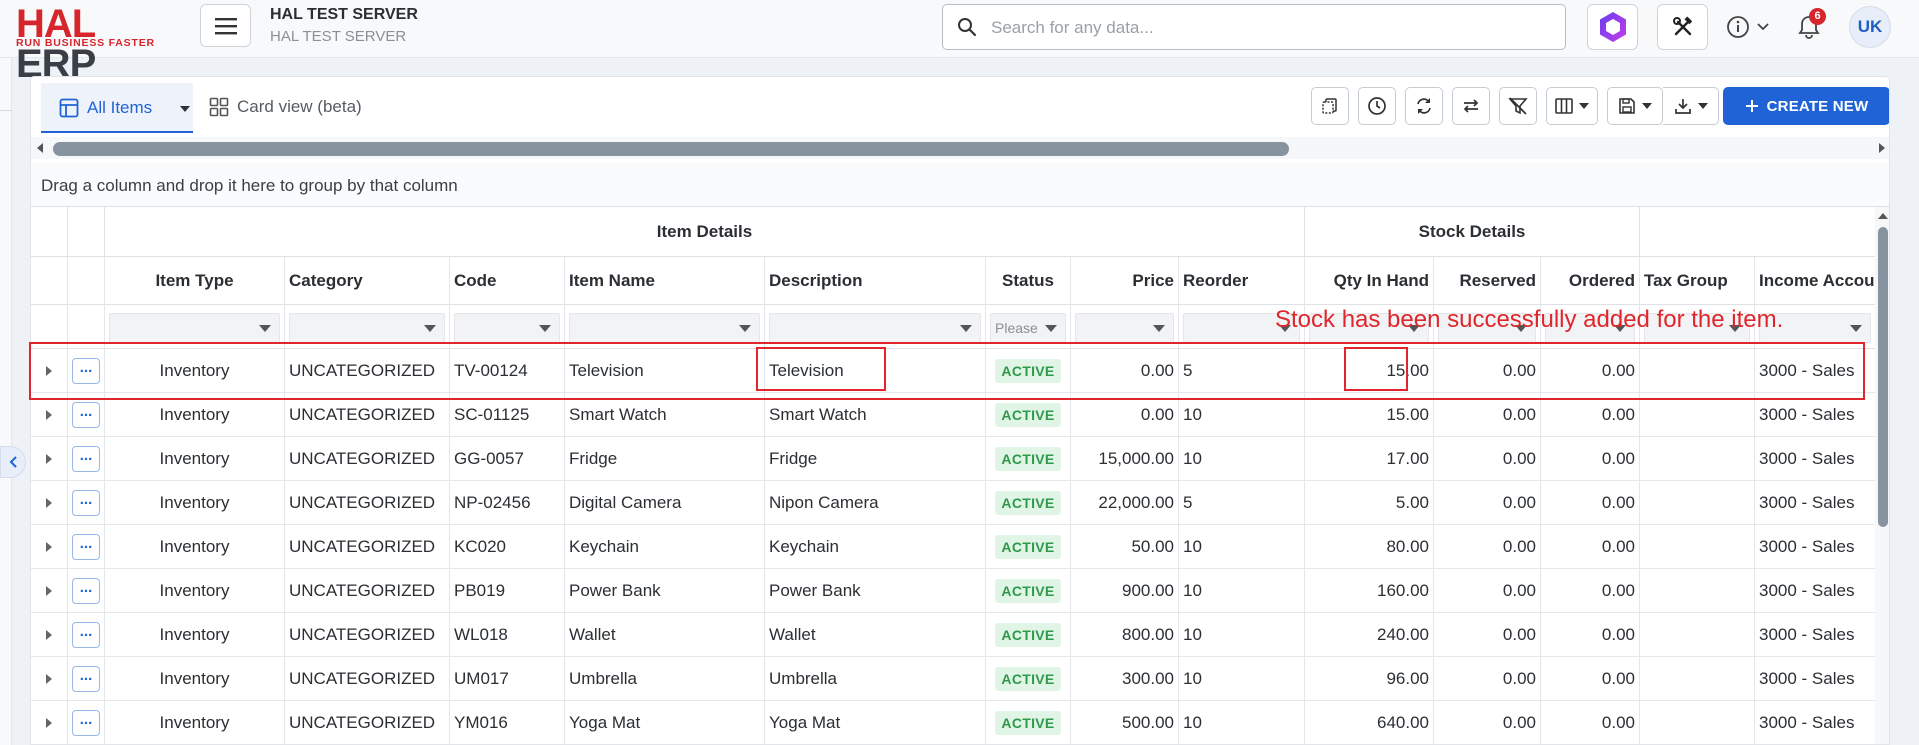 The width and height of the screenshot is (1919, 745). What do you see at coordinates (1487, 281) in the screenshot?
I see `column-header-reserved: Reserved` at bounding box center [1487, 281].